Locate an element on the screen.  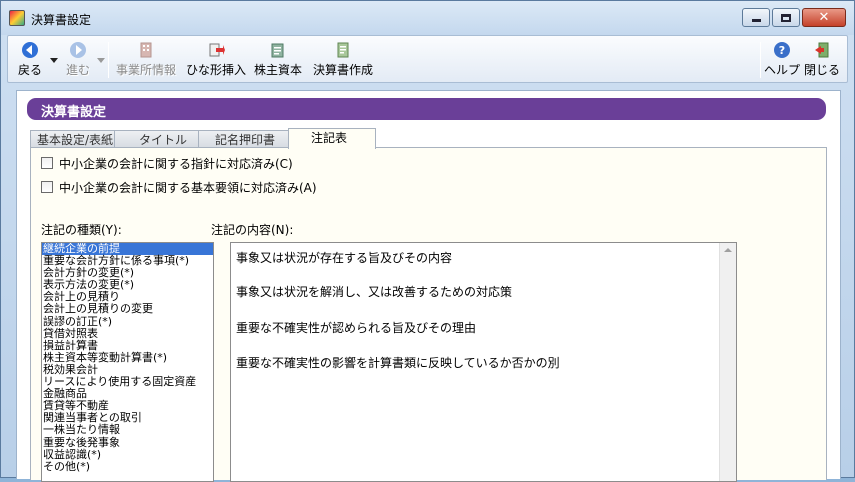
basic-rule-checkbox-box is located at coordinates (47, 187).